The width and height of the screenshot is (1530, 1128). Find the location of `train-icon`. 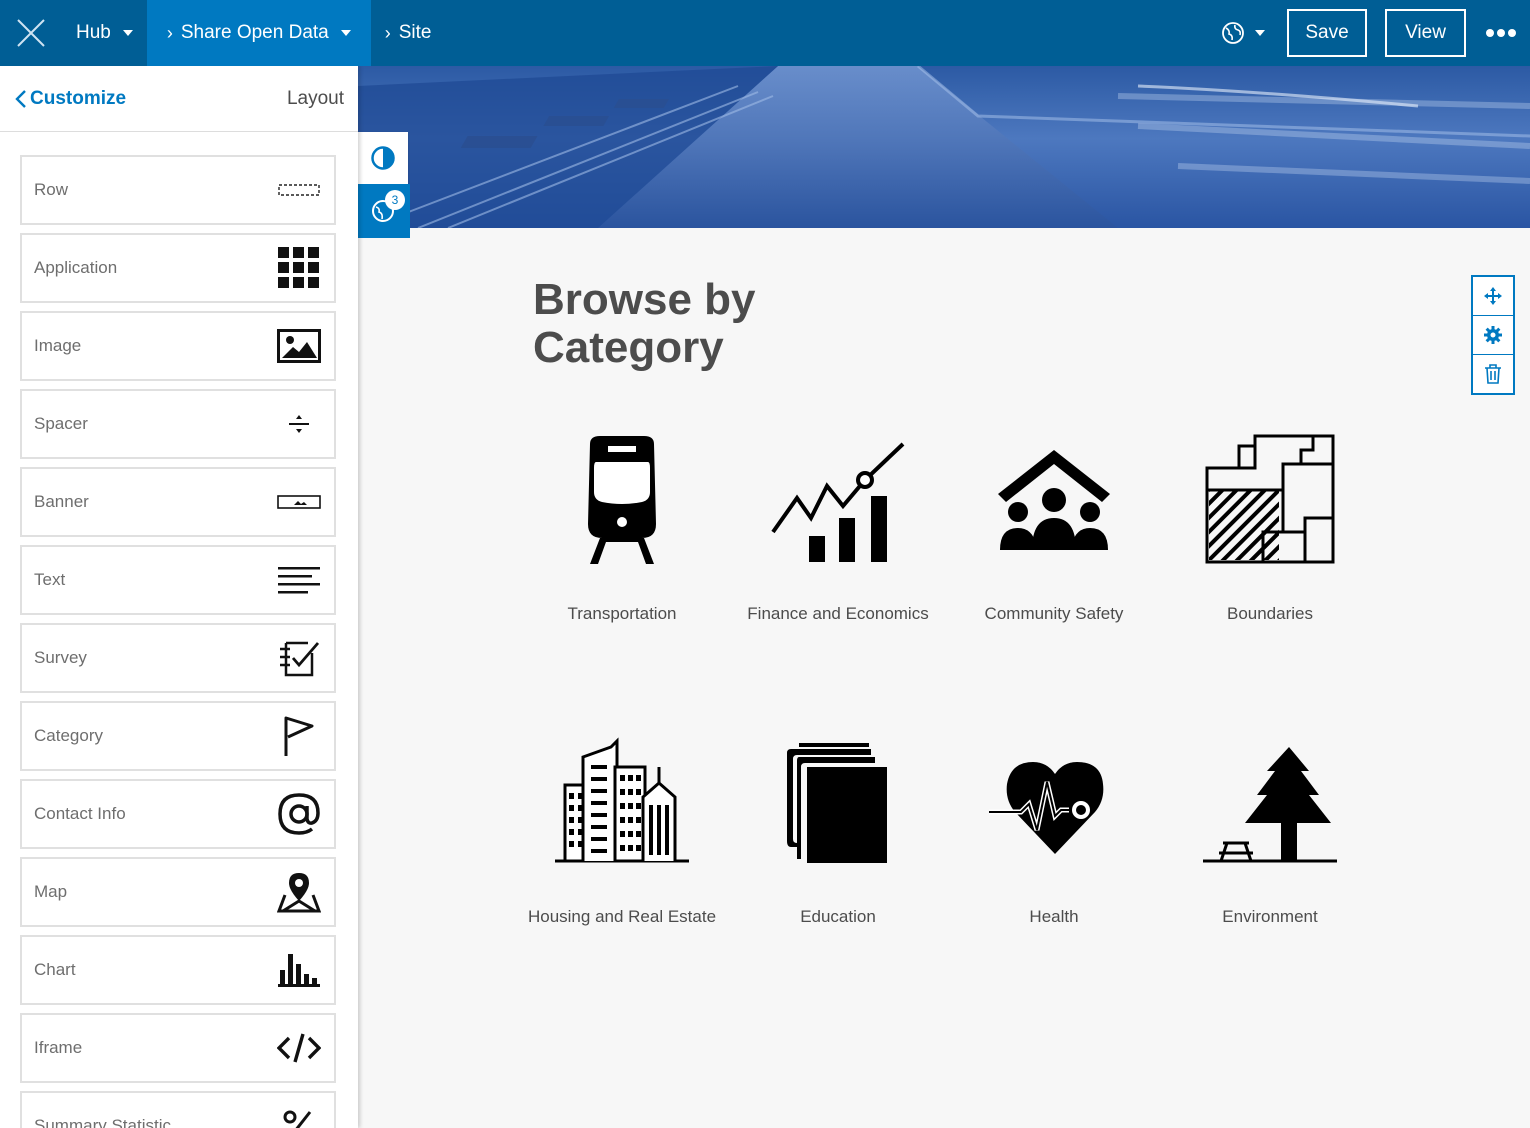

train-icon is located at coordinates (622, 499).